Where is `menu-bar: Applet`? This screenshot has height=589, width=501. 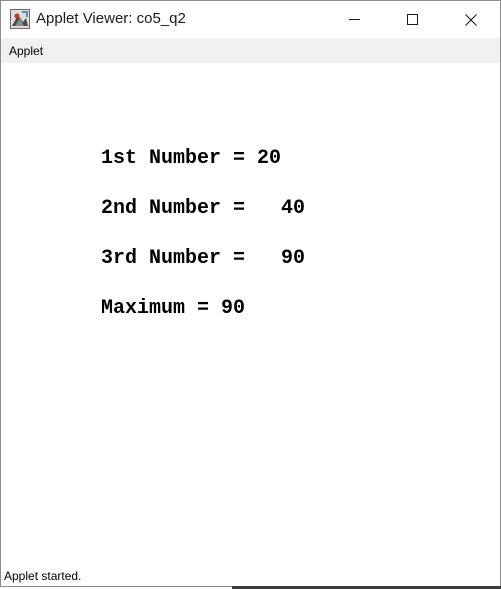 menu-bar: Applet is located at coordinates (250, 50).